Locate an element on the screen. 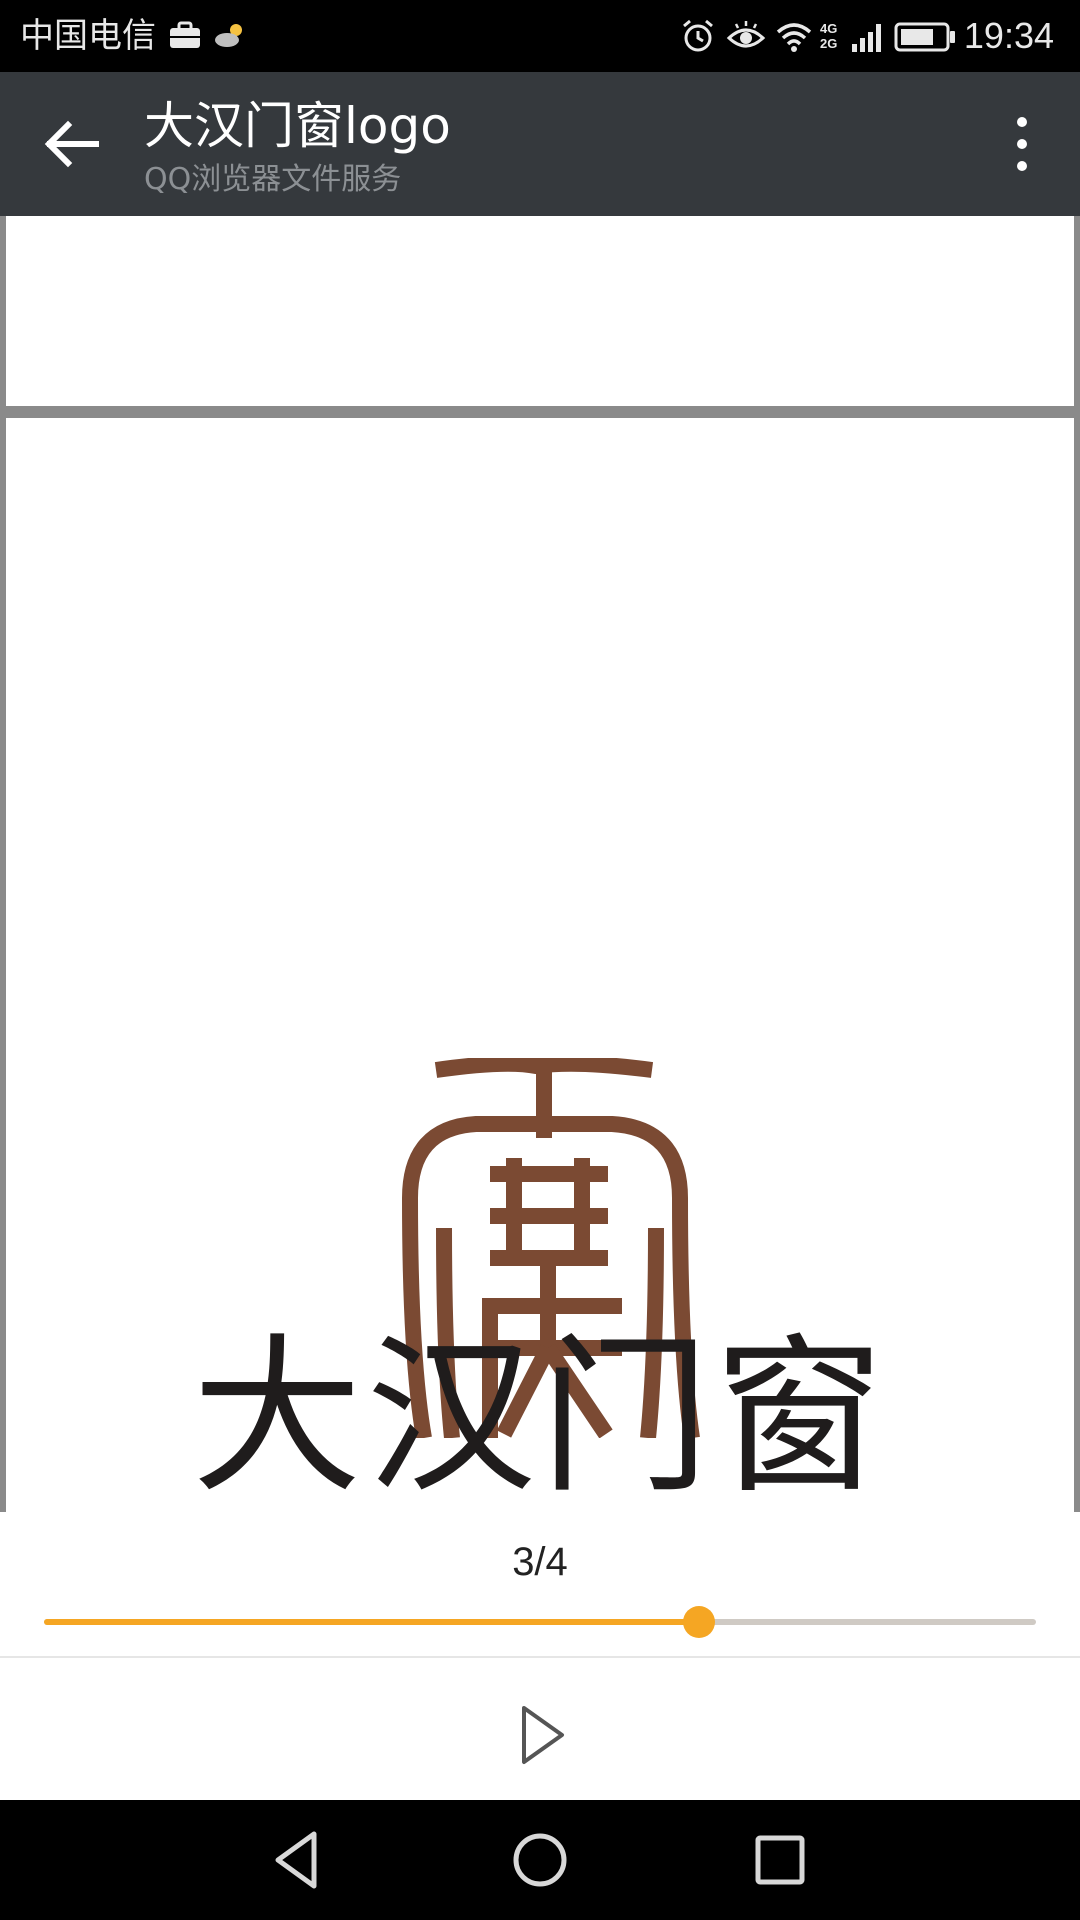 Image resolution: width=1080 pixels, height=1920 pixels. wifi-icon is located at coordinates (794, 37).